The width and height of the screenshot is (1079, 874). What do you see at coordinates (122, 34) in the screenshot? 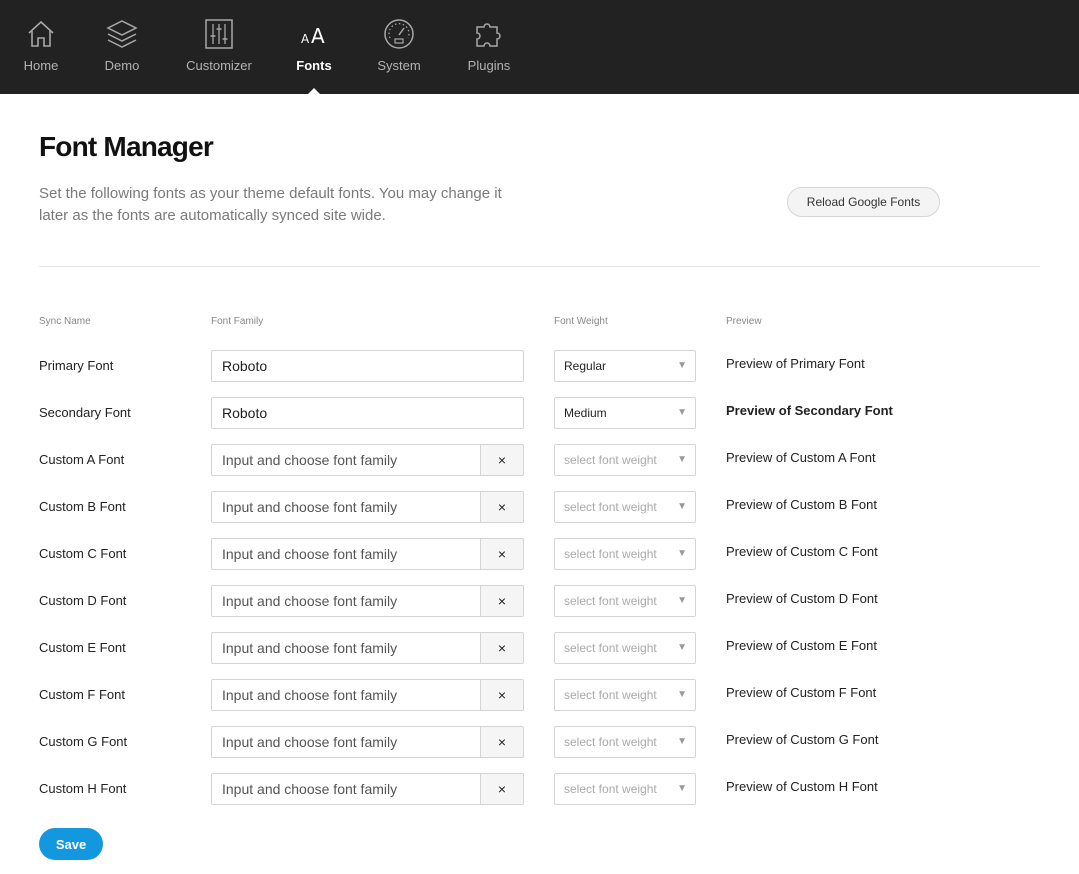
I see `layers-icon` at bounding box center [122, 34].